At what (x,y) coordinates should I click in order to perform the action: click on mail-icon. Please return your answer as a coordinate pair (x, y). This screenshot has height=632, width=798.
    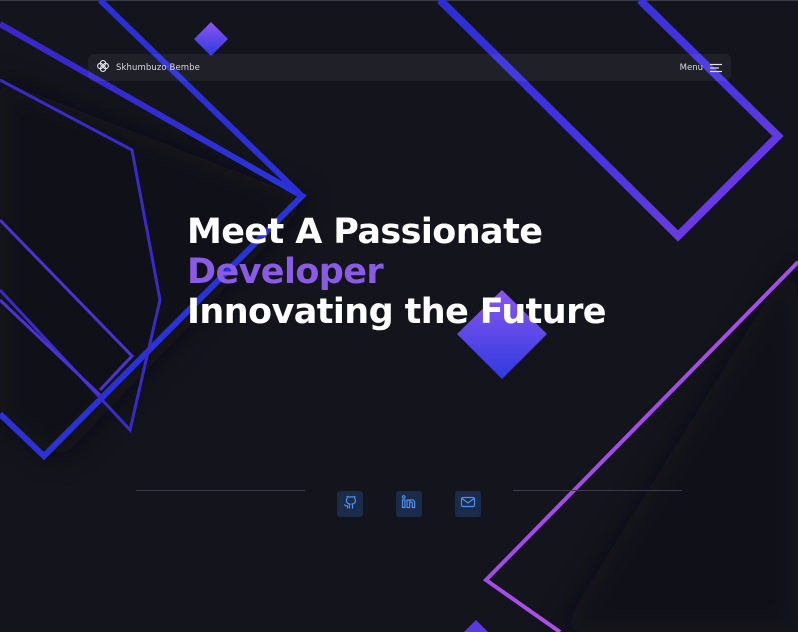
    Looking at the image, I should click on (468, 504).